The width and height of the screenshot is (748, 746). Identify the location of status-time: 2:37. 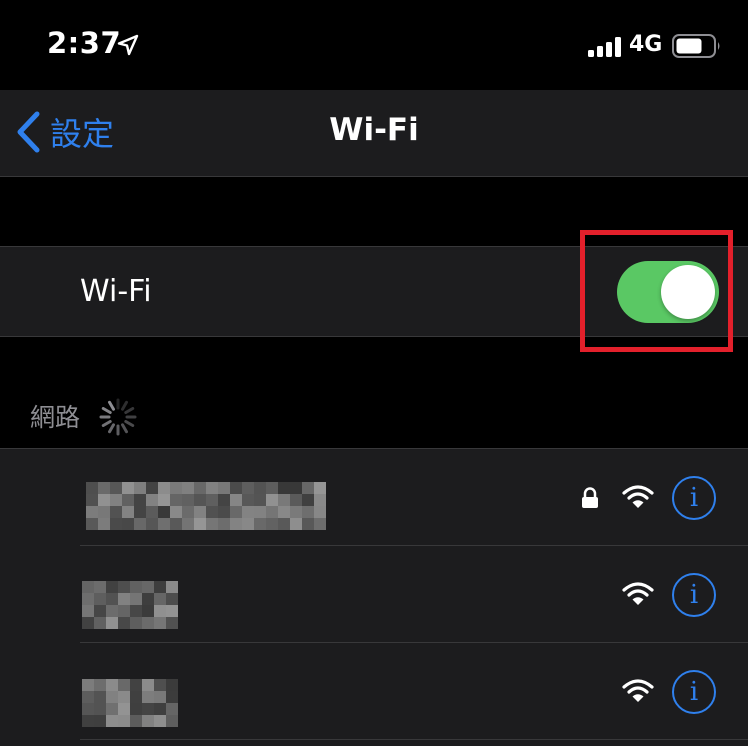
(84, 43).